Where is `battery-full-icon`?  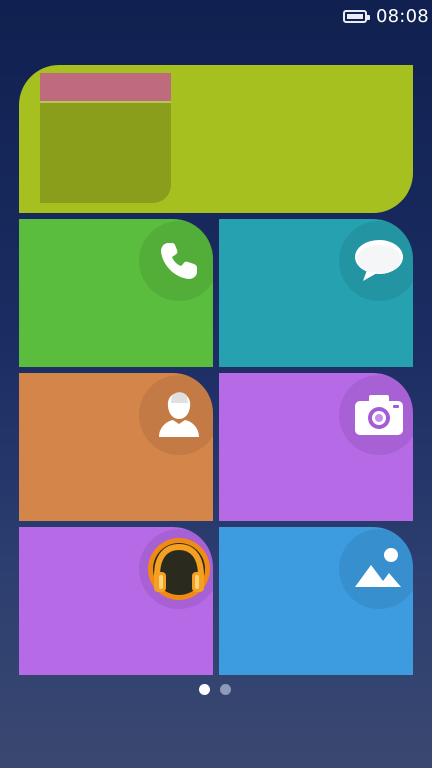
battery-full-icon is located at coordinates (356, 16).